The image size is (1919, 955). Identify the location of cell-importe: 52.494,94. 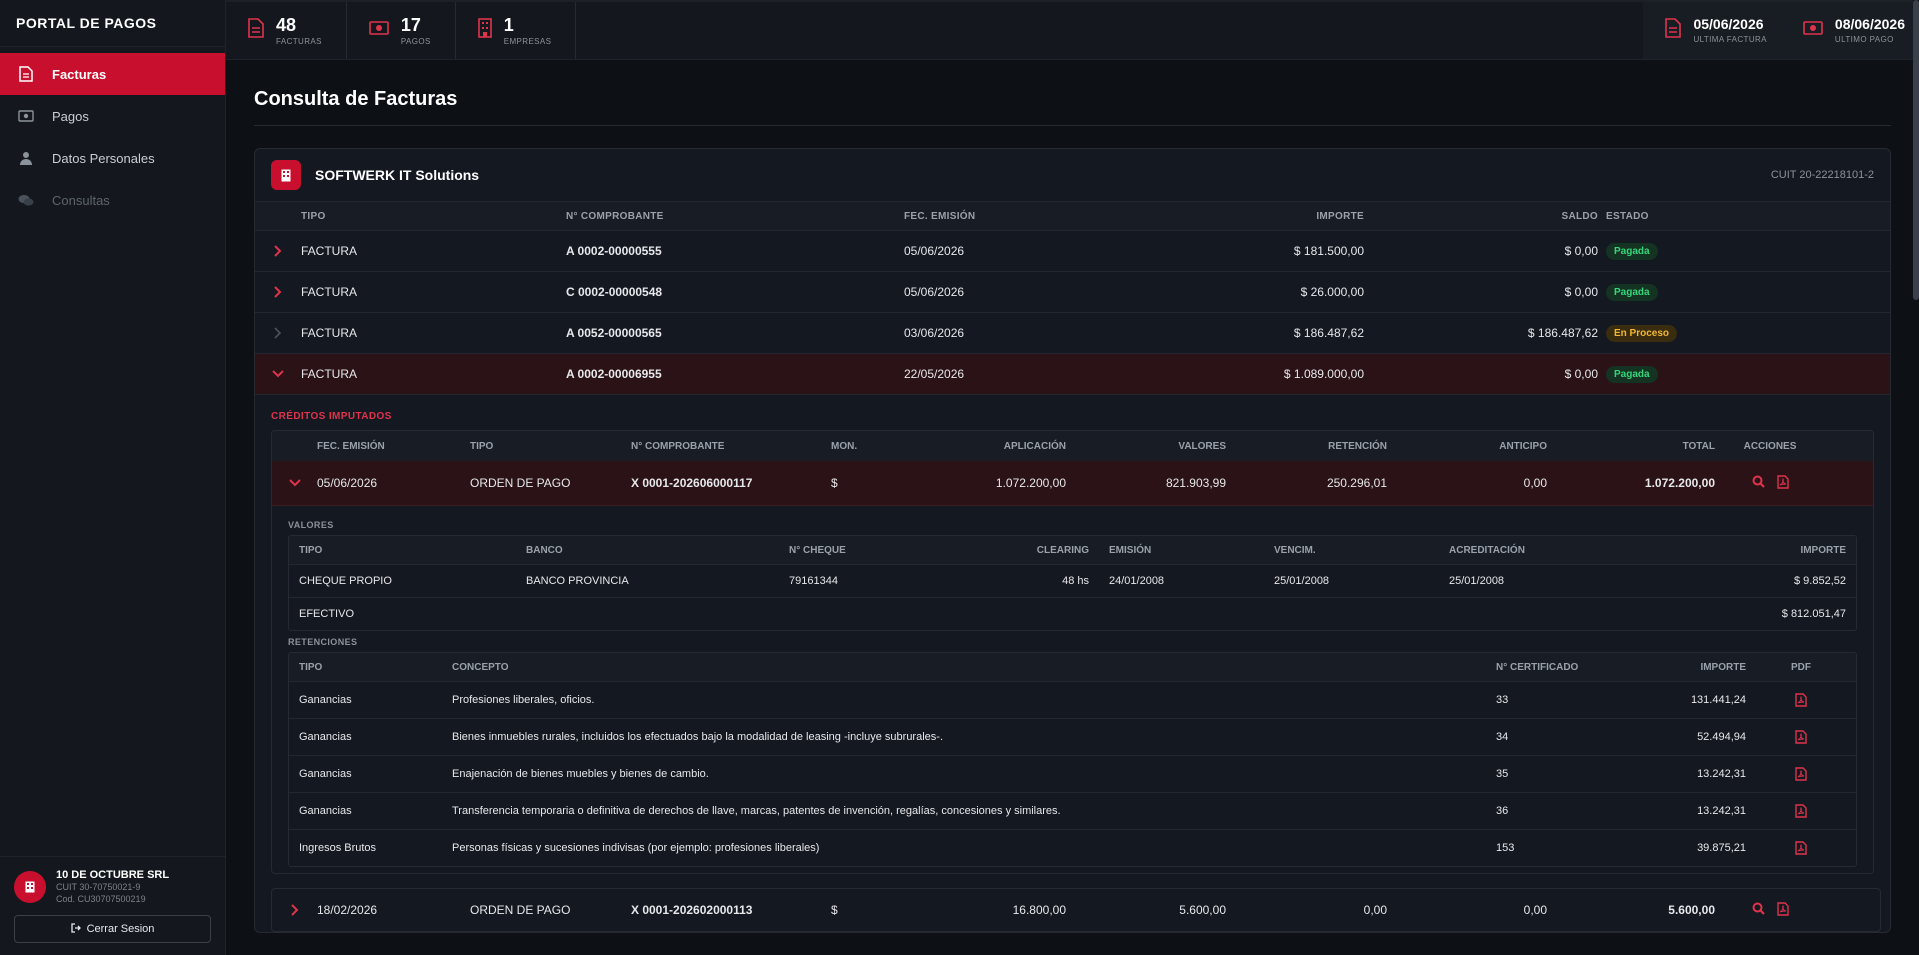
(1721, 737).